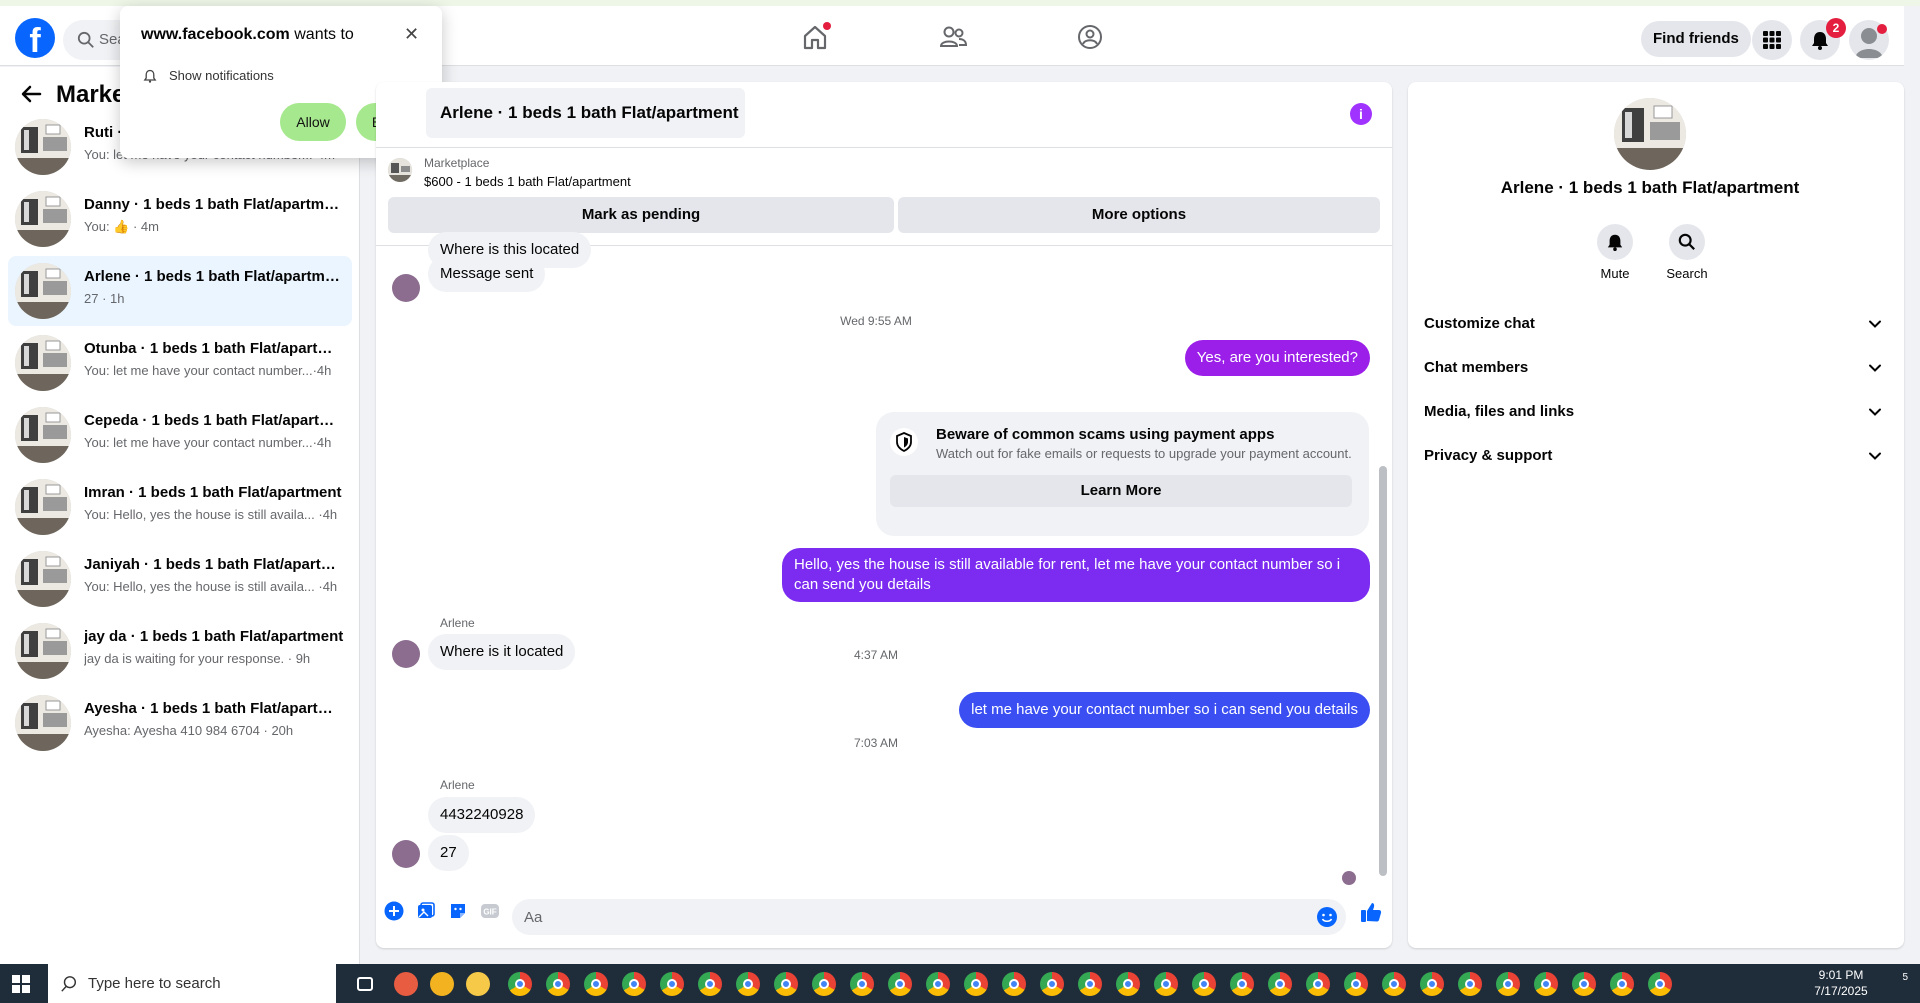  I want to click on listing-photo-icon, so click(1650, 134).